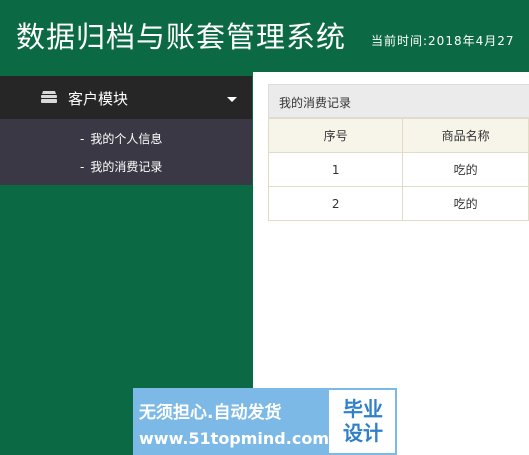 This screenshot has height=455, width=529. I want to click on table-header-row: 序号 商品名称, so click(398, 135).